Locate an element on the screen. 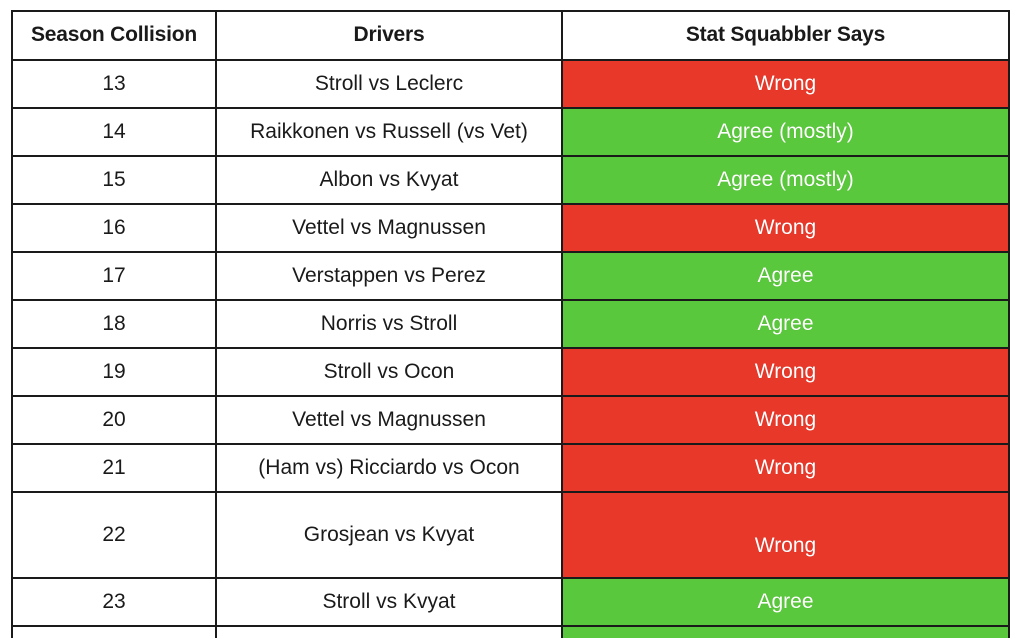 This screenshot has height=638, width=1024. column-header-season-collision: Season Collision is located at coordinates (114, 35).